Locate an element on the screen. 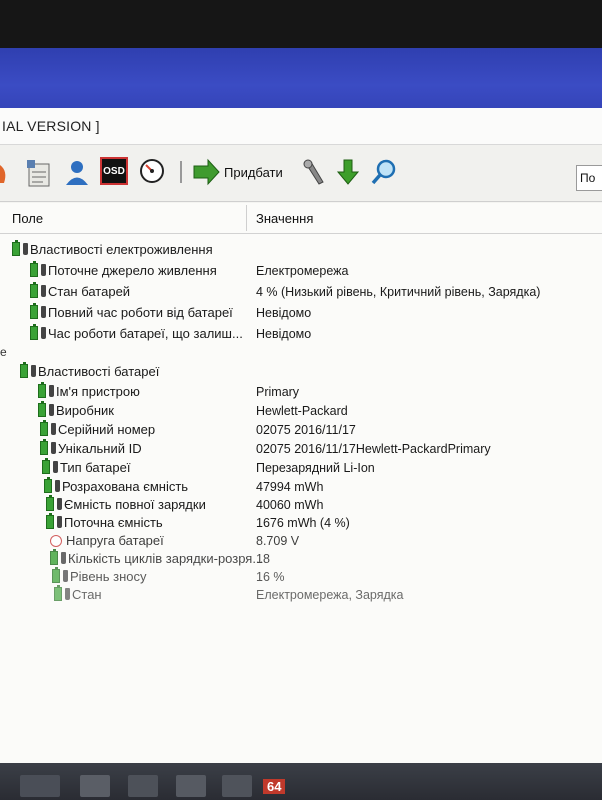 The width and height of the screenshot is (602, 800). column-value: Значення is located at coordinates (284, 218).